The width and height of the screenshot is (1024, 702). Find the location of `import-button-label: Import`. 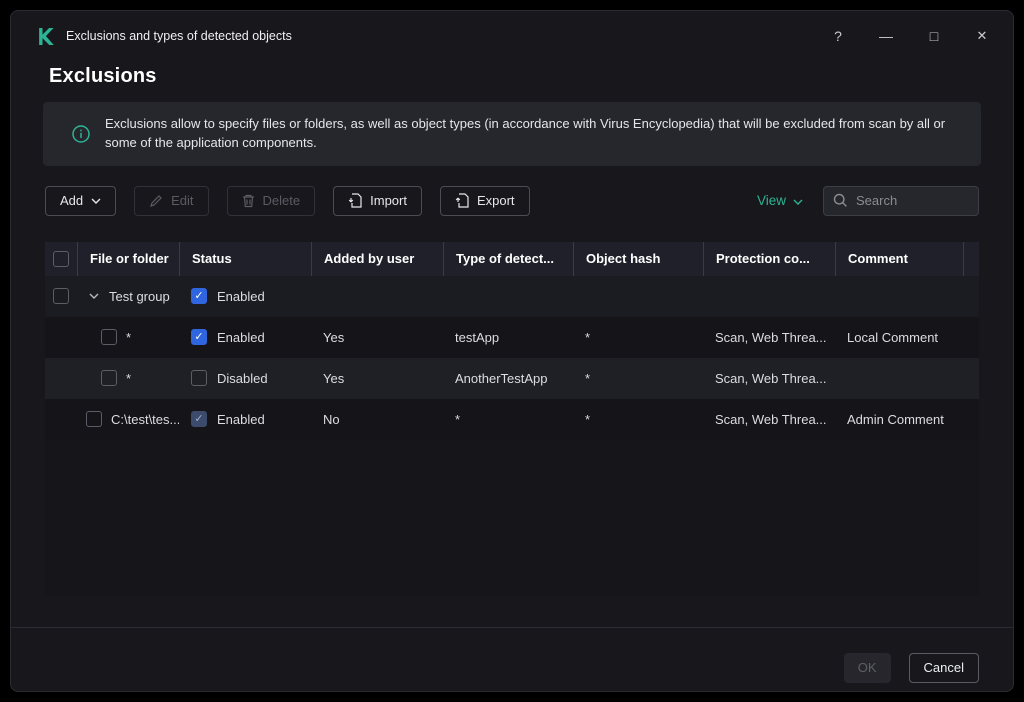

import-button-label: Import is located at coordinates (388, 201).